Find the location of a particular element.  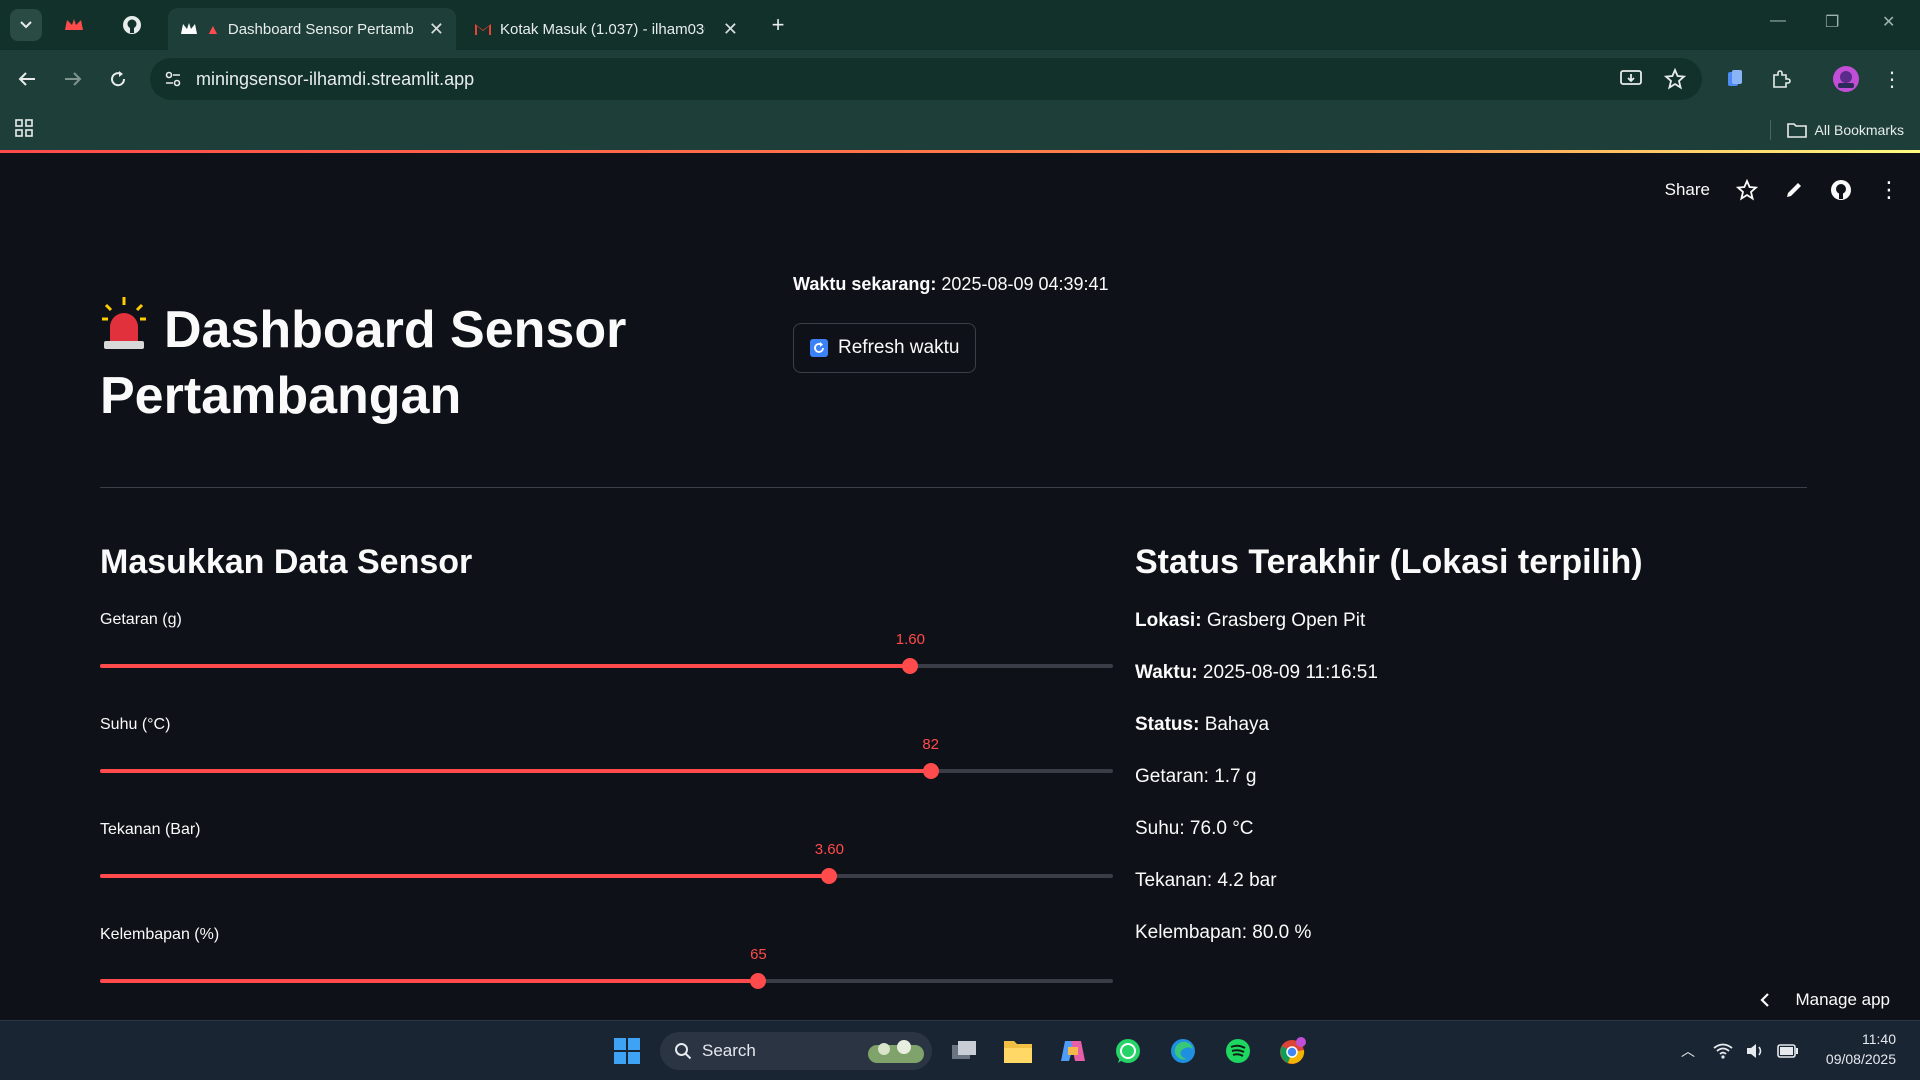

system-clock: 11:40 09/08/2025 is located at coordinates (1861, 1049).